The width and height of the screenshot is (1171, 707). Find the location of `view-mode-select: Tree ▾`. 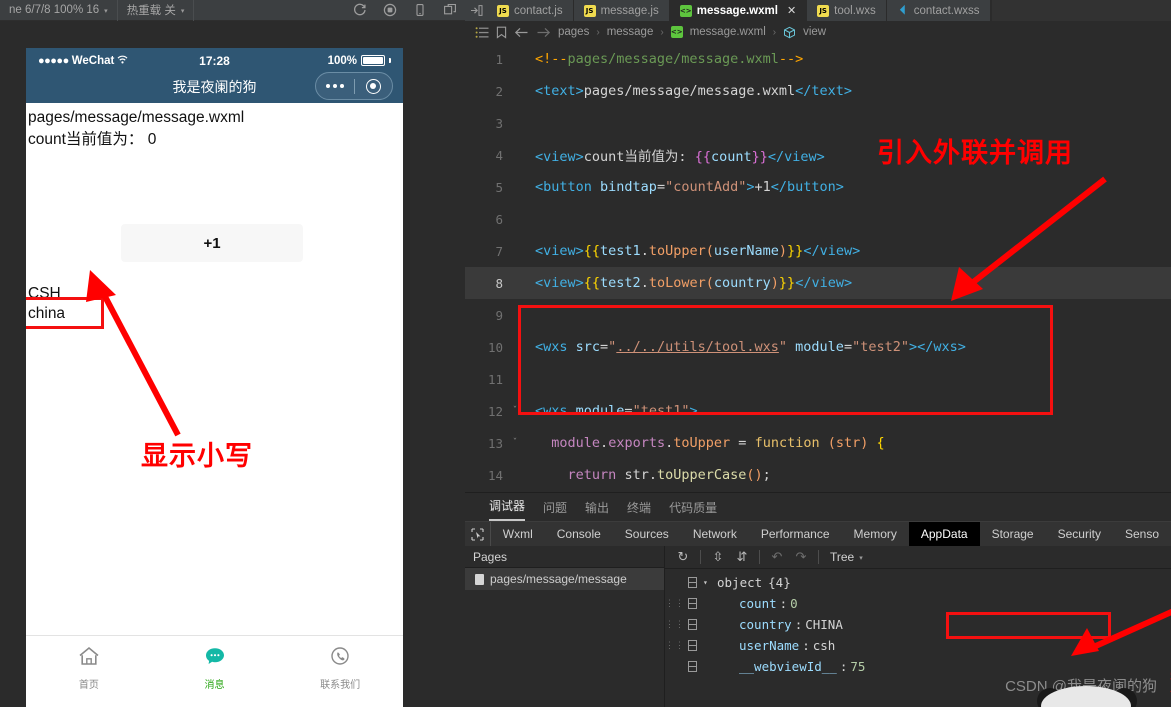

view-mode-select: Tree ▾ is located at coordinates (846, 557).